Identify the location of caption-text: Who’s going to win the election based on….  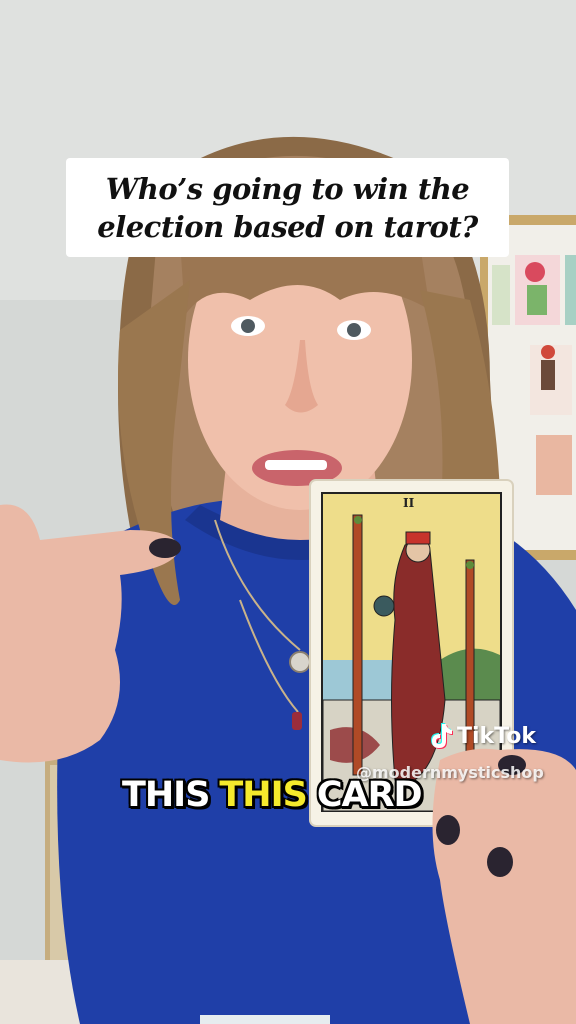
(288, 208).